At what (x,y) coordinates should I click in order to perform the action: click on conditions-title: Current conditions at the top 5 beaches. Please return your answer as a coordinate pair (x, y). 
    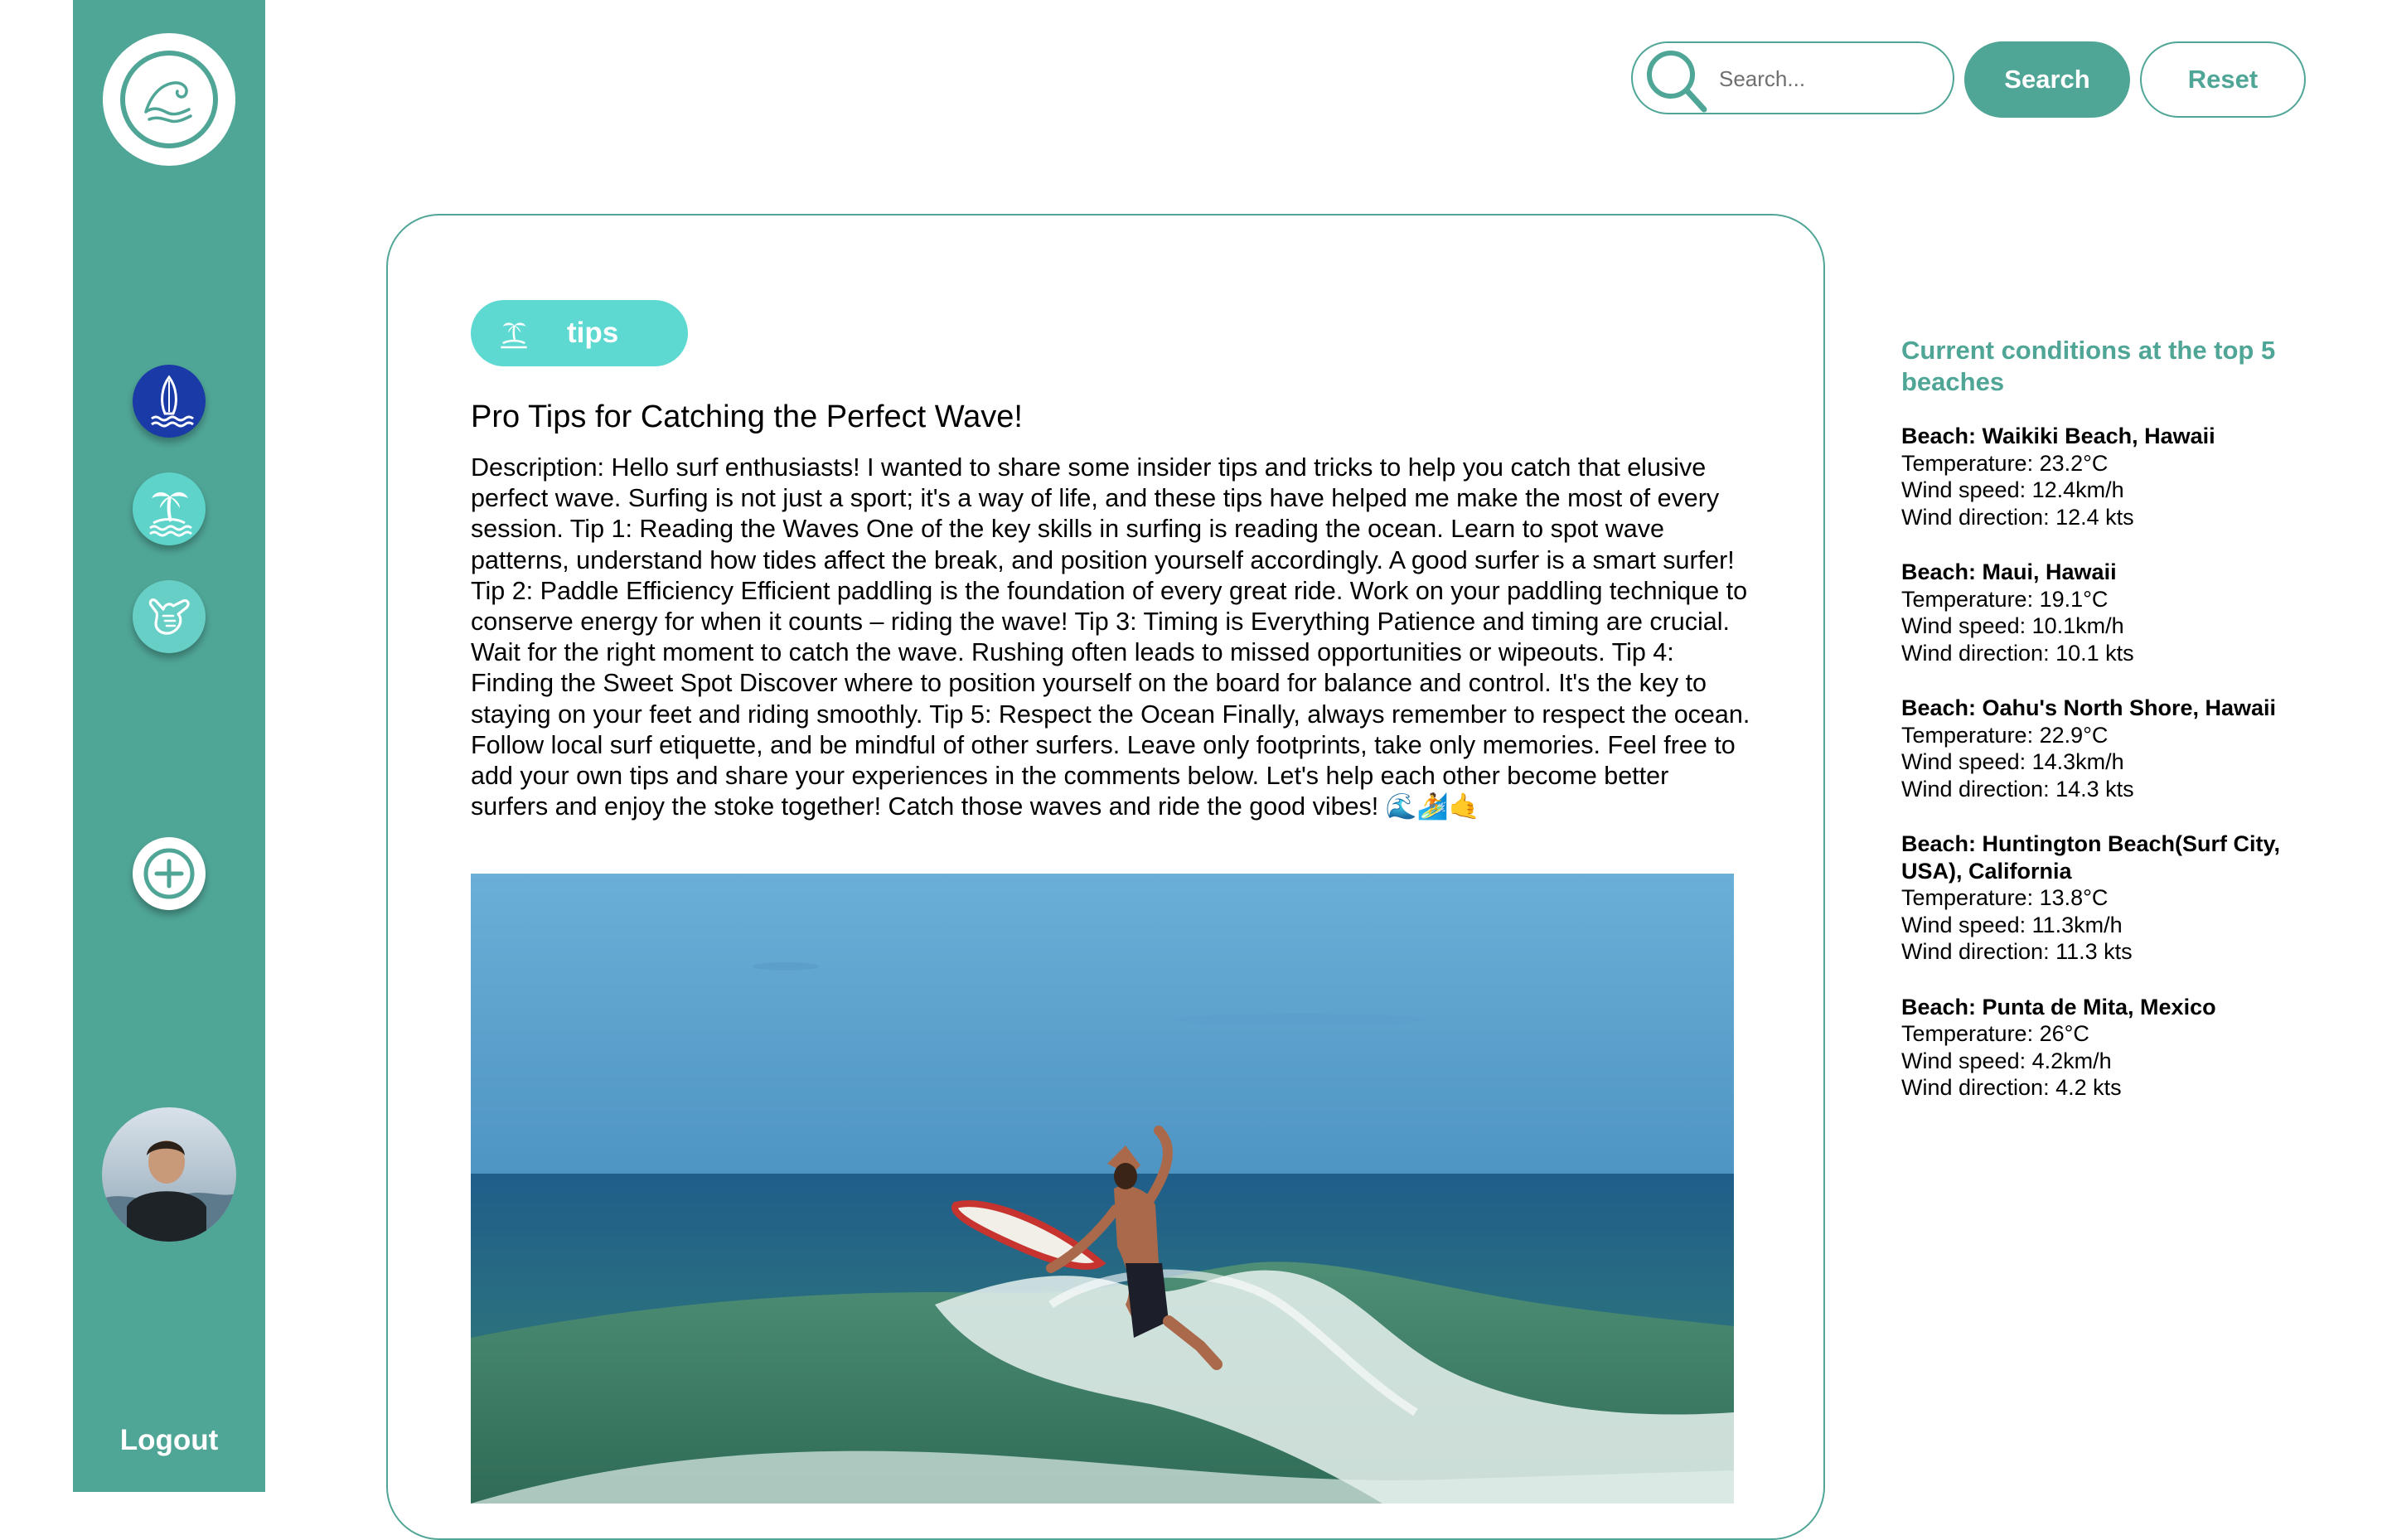
    Looking at the image, I should click on (2088, 366).